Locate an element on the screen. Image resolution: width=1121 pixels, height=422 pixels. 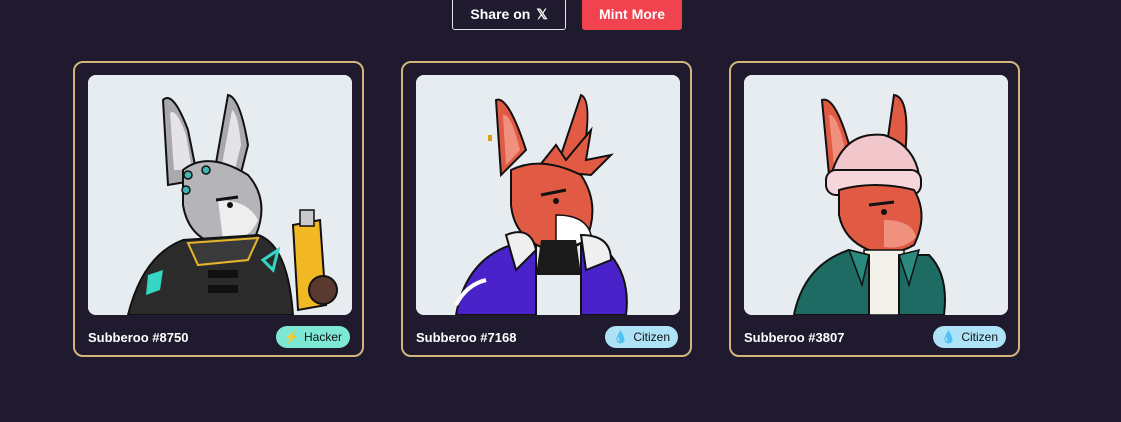
role-badge-hacker: ⚡ Hacker is located at coordinates (313, 337).